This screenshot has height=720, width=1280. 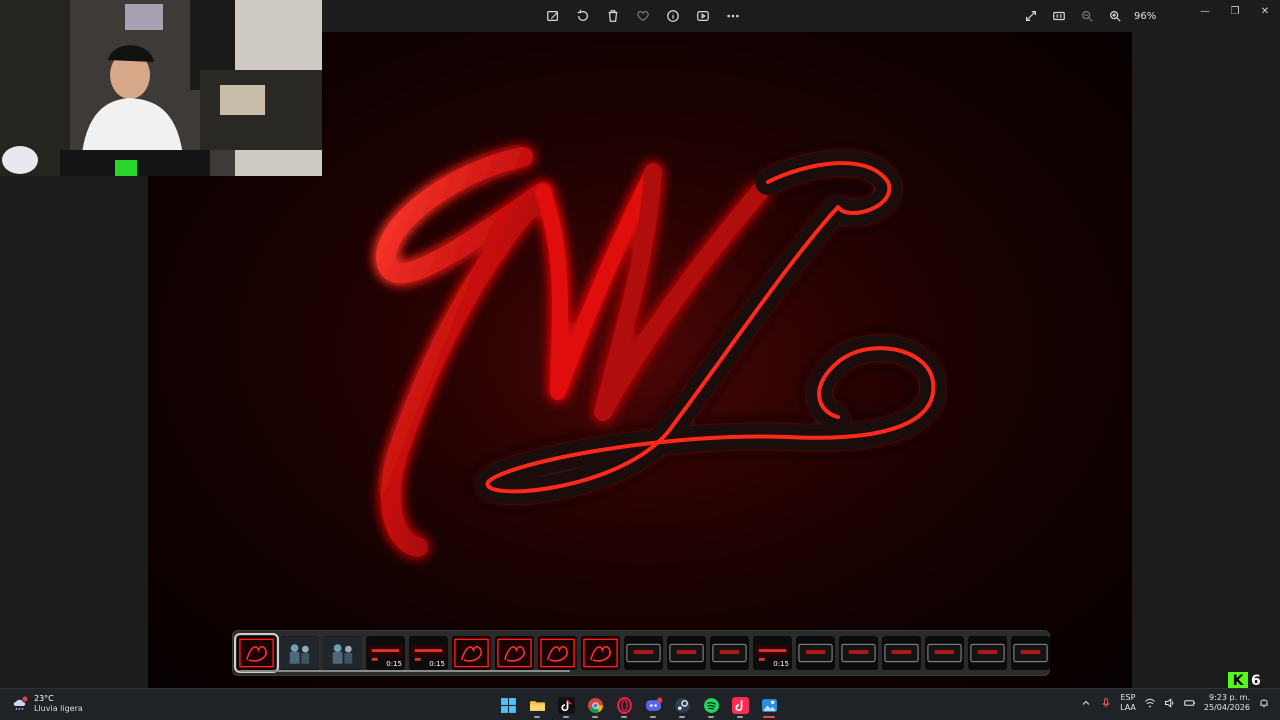 What do you see at coordinates (1115, 16) in the screenshot?
I see `zoom-in-icon` at bounding box center [1115, 16].